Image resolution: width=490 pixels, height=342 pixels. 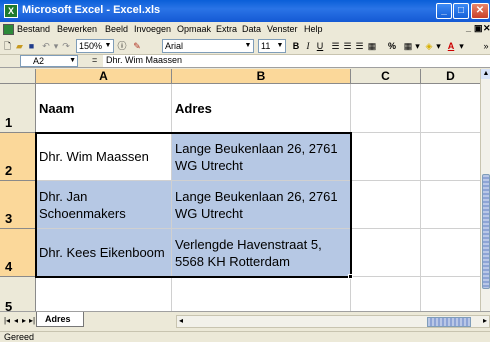 What do you see at coordinates (77, 29) in the screenshot?
I see `menu-bewerken: Bewerken` at bounding box center [77, 29].